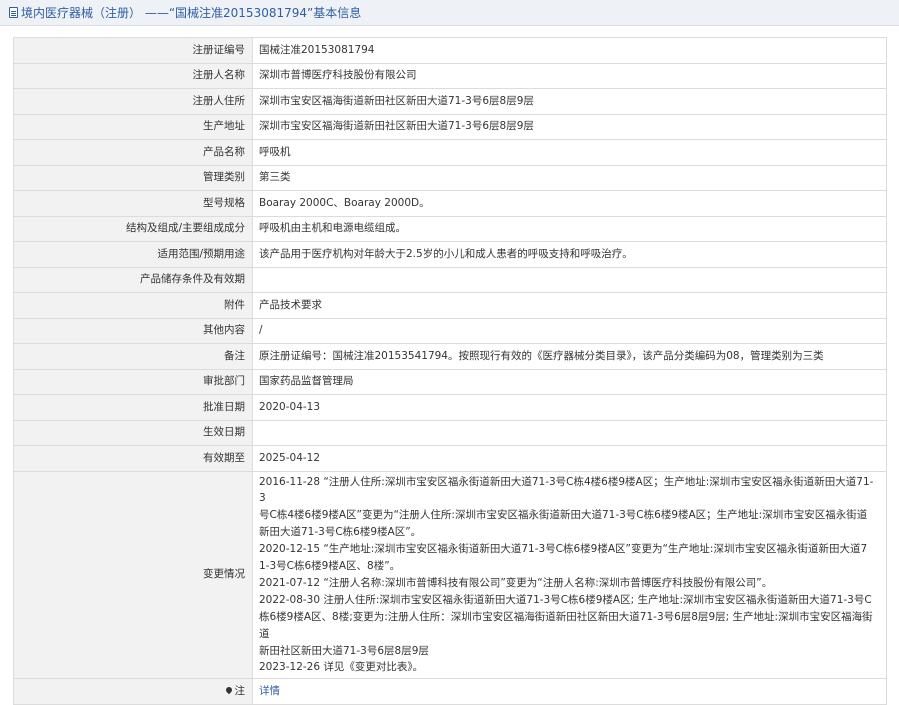 The width and height of the screenshot is (899, 705). Describe the element at coordinates (569, 407) in the screenshot. I see `row-value: 2020-04-13` at that location.